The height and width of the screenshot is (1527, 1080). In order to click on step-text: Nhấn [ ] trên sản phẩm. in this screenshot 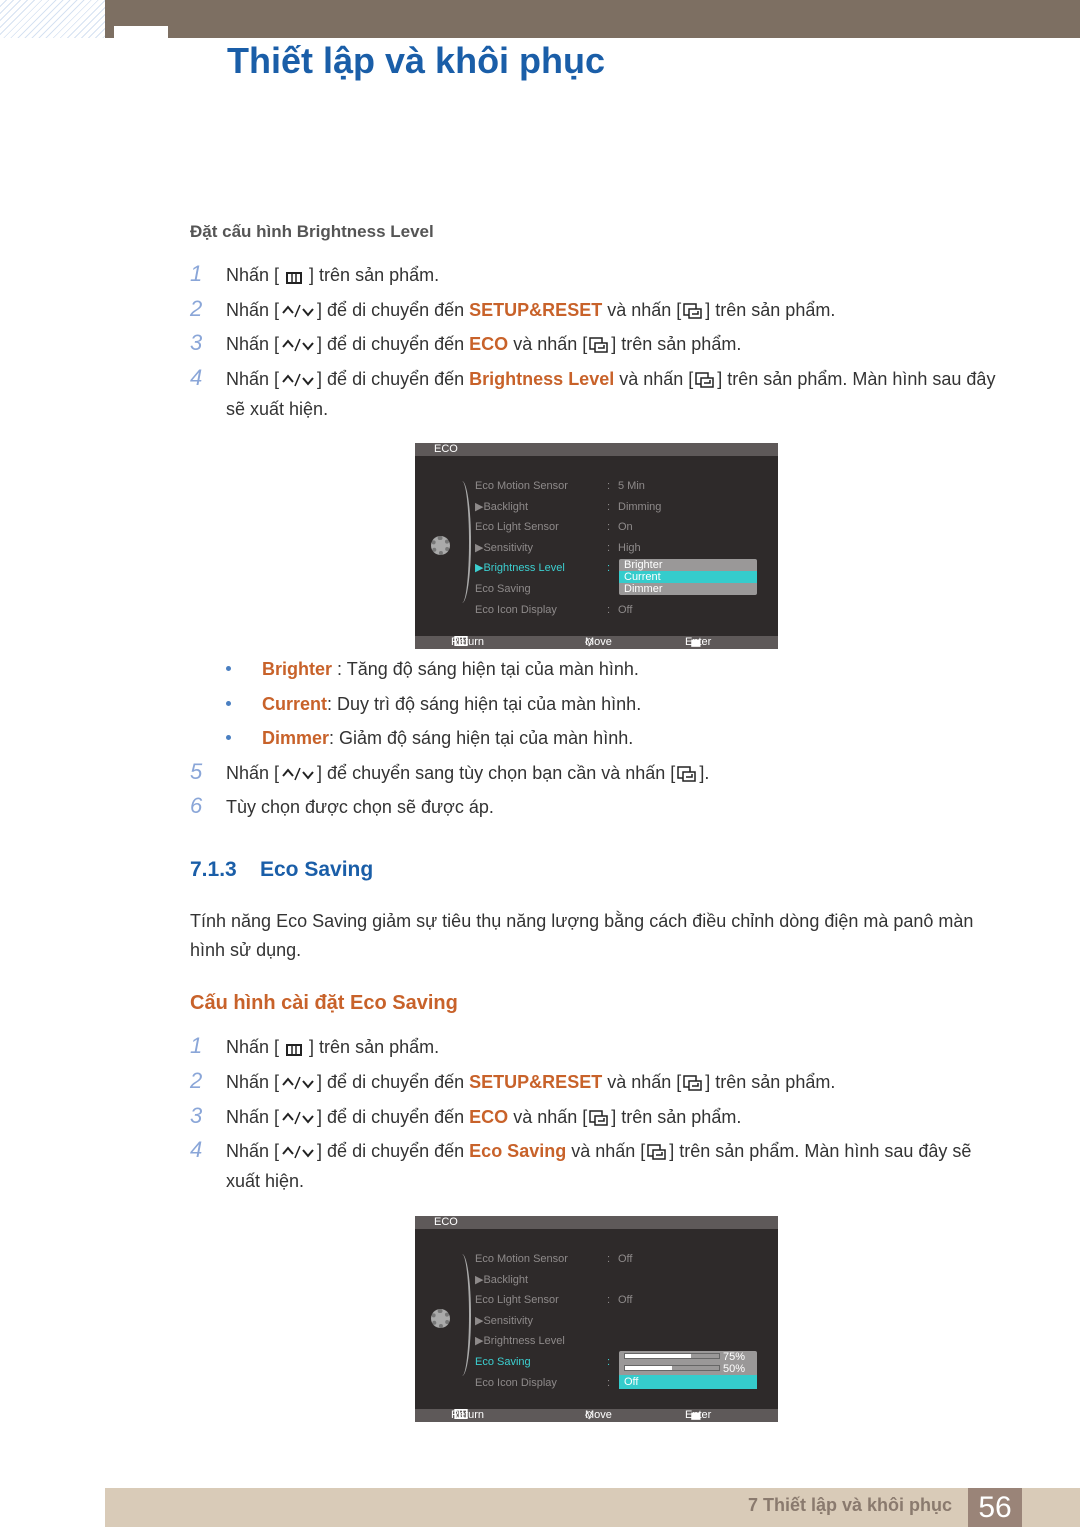, I will do `click(618, 277)`.